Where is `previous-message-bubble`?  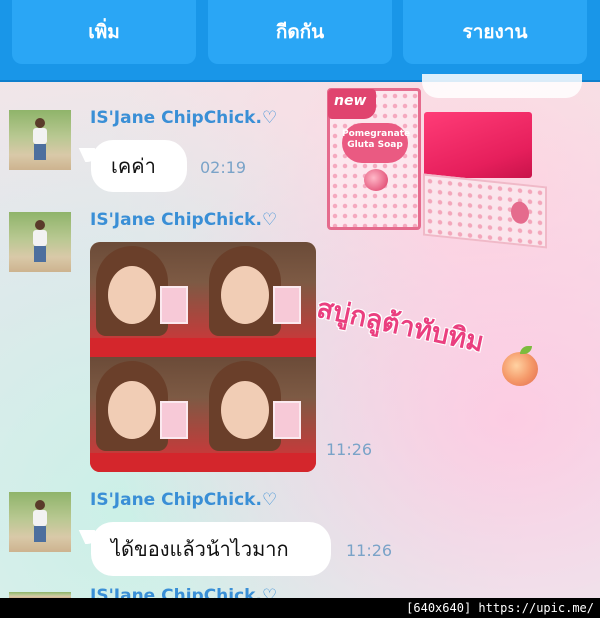
previous-message-bubble is located at coordinates (502, 86).